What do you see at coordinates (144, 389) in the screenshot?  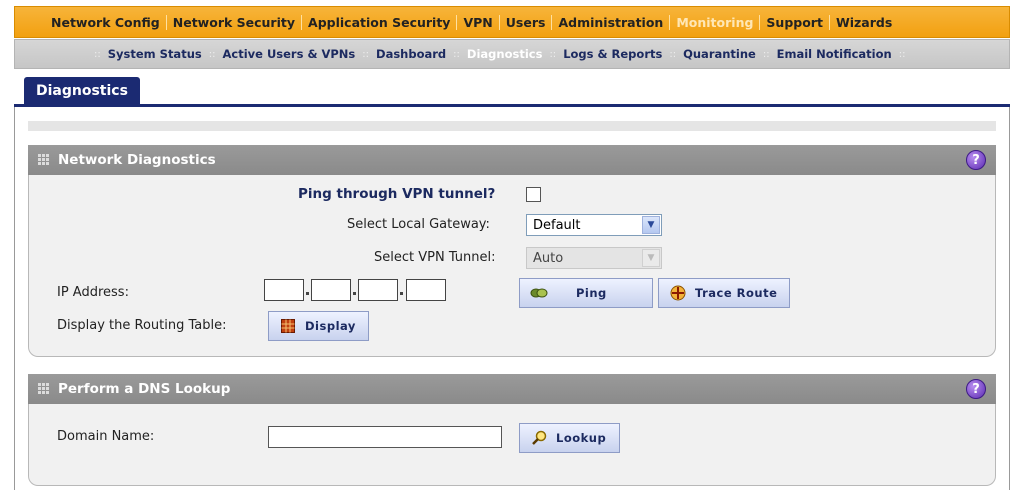 I see `dns-lookup-title: Perform a DNS Lookup` at bounding box center [144, 389].